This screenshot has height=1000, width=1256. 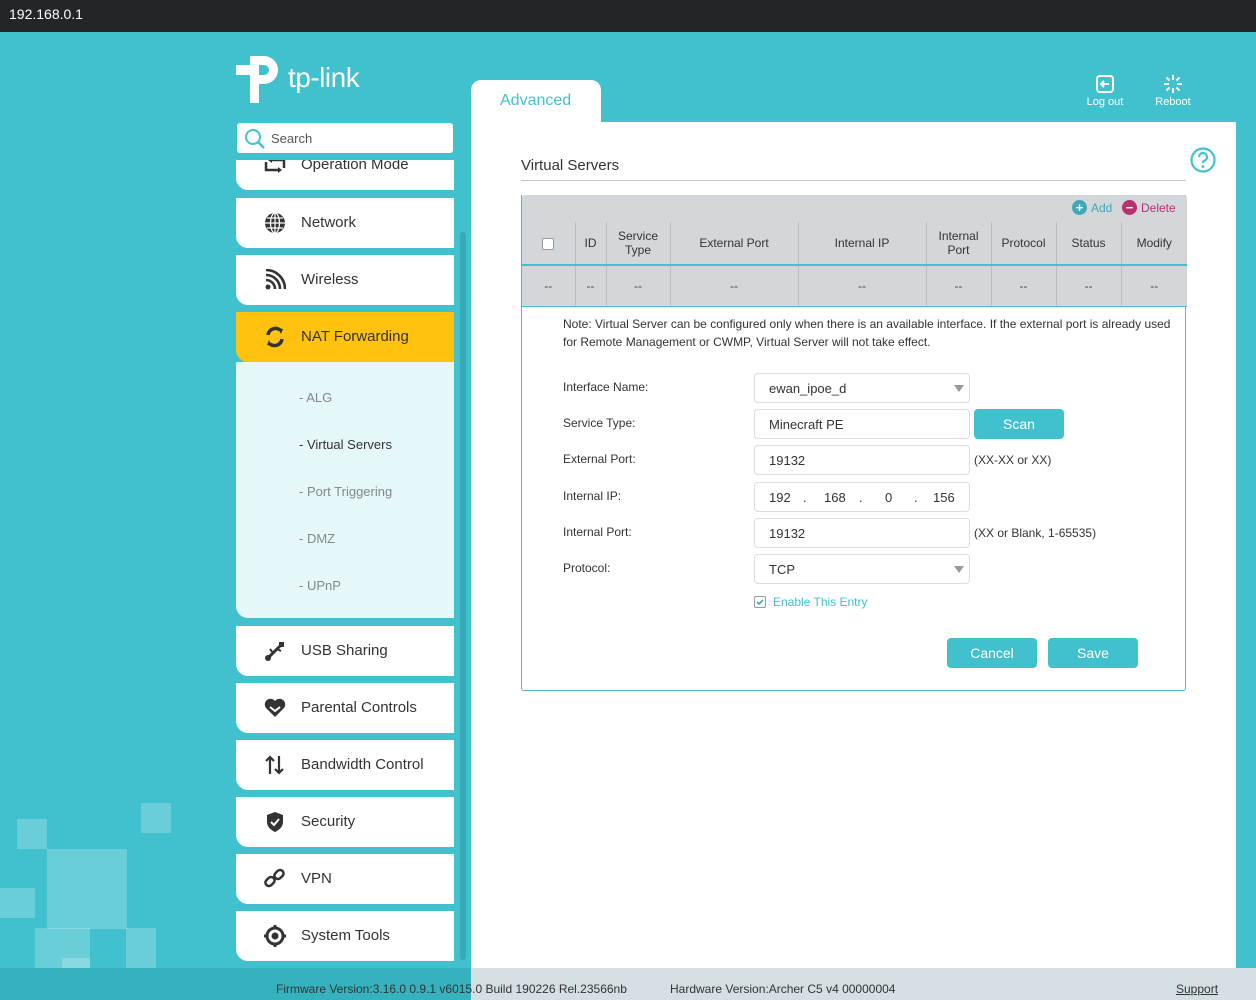 I want to click on internal-port-row: Internal Port: (XX or Blank, 1-65535), so click(x=863, y=533).